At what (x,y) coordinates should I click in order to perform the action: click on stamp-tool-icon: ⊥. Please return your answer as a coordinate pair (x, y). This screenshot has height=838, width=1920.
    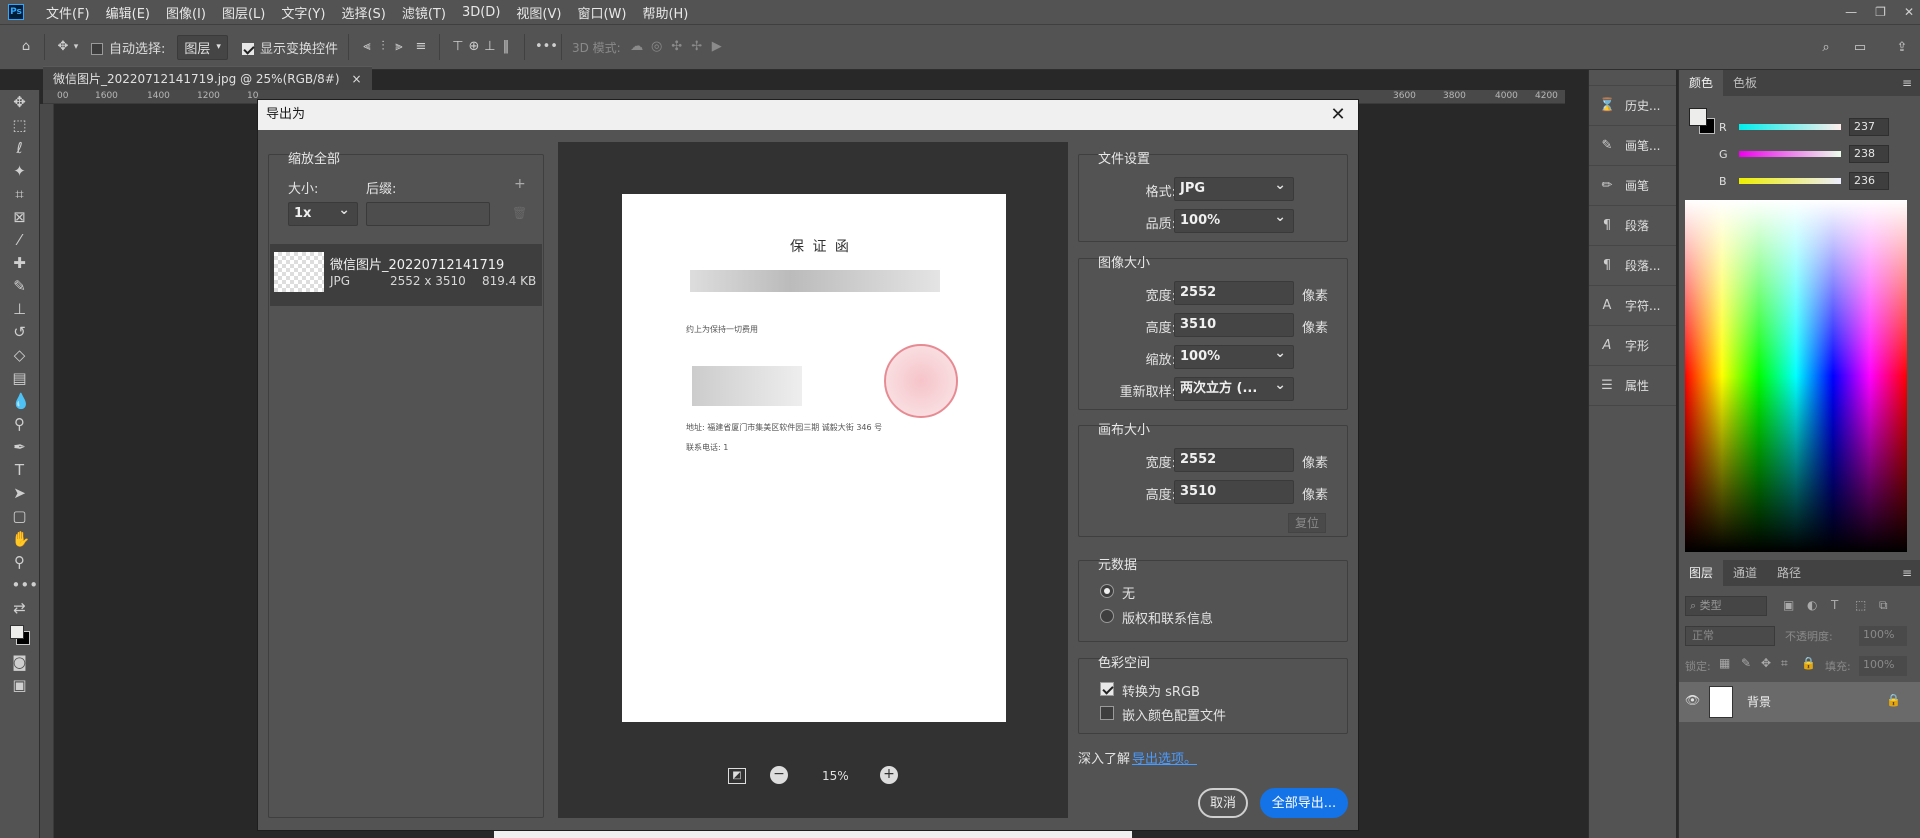
    Looking at the image, I should click on (20, 309).